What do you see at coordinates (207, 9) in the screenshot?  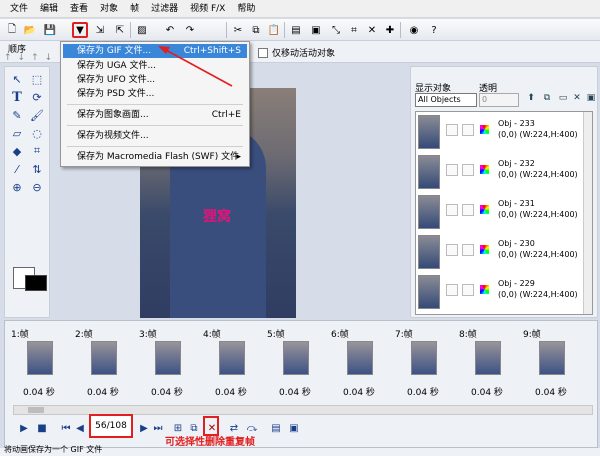 I see `menu-video-fx: 视频 F/X` at bounding box center [207, 9].